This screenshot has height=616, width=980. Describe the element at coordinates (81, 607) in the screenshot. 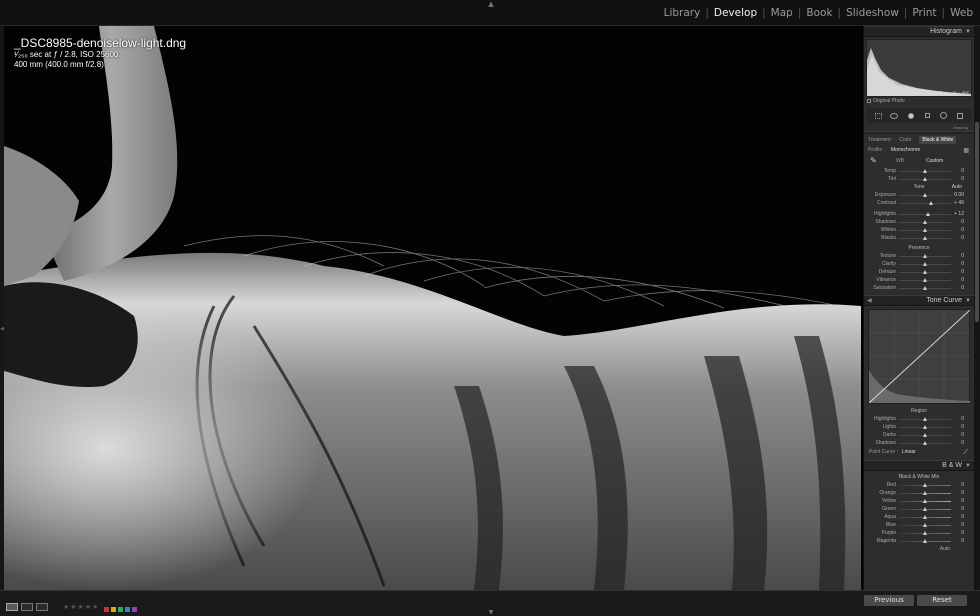

I see `rating-stars: ★★★★★` at that location.